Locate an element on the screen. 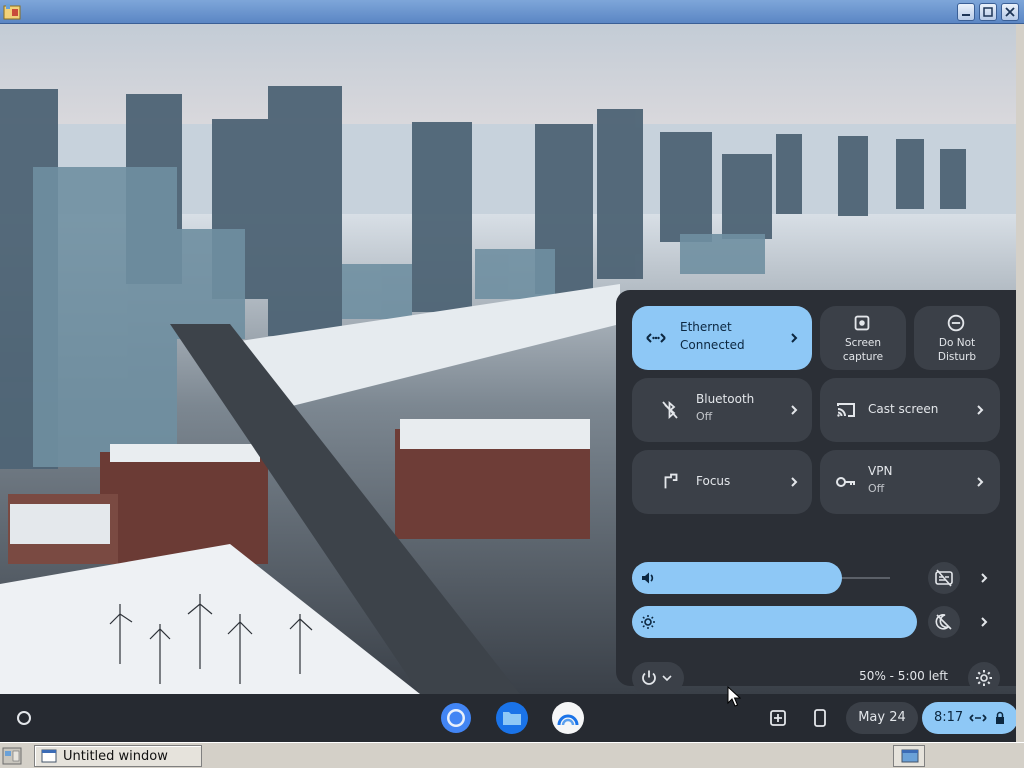 This screenshot has height=768, width=1024. status-tray: 8:17 is located at coordinates (969, 718).